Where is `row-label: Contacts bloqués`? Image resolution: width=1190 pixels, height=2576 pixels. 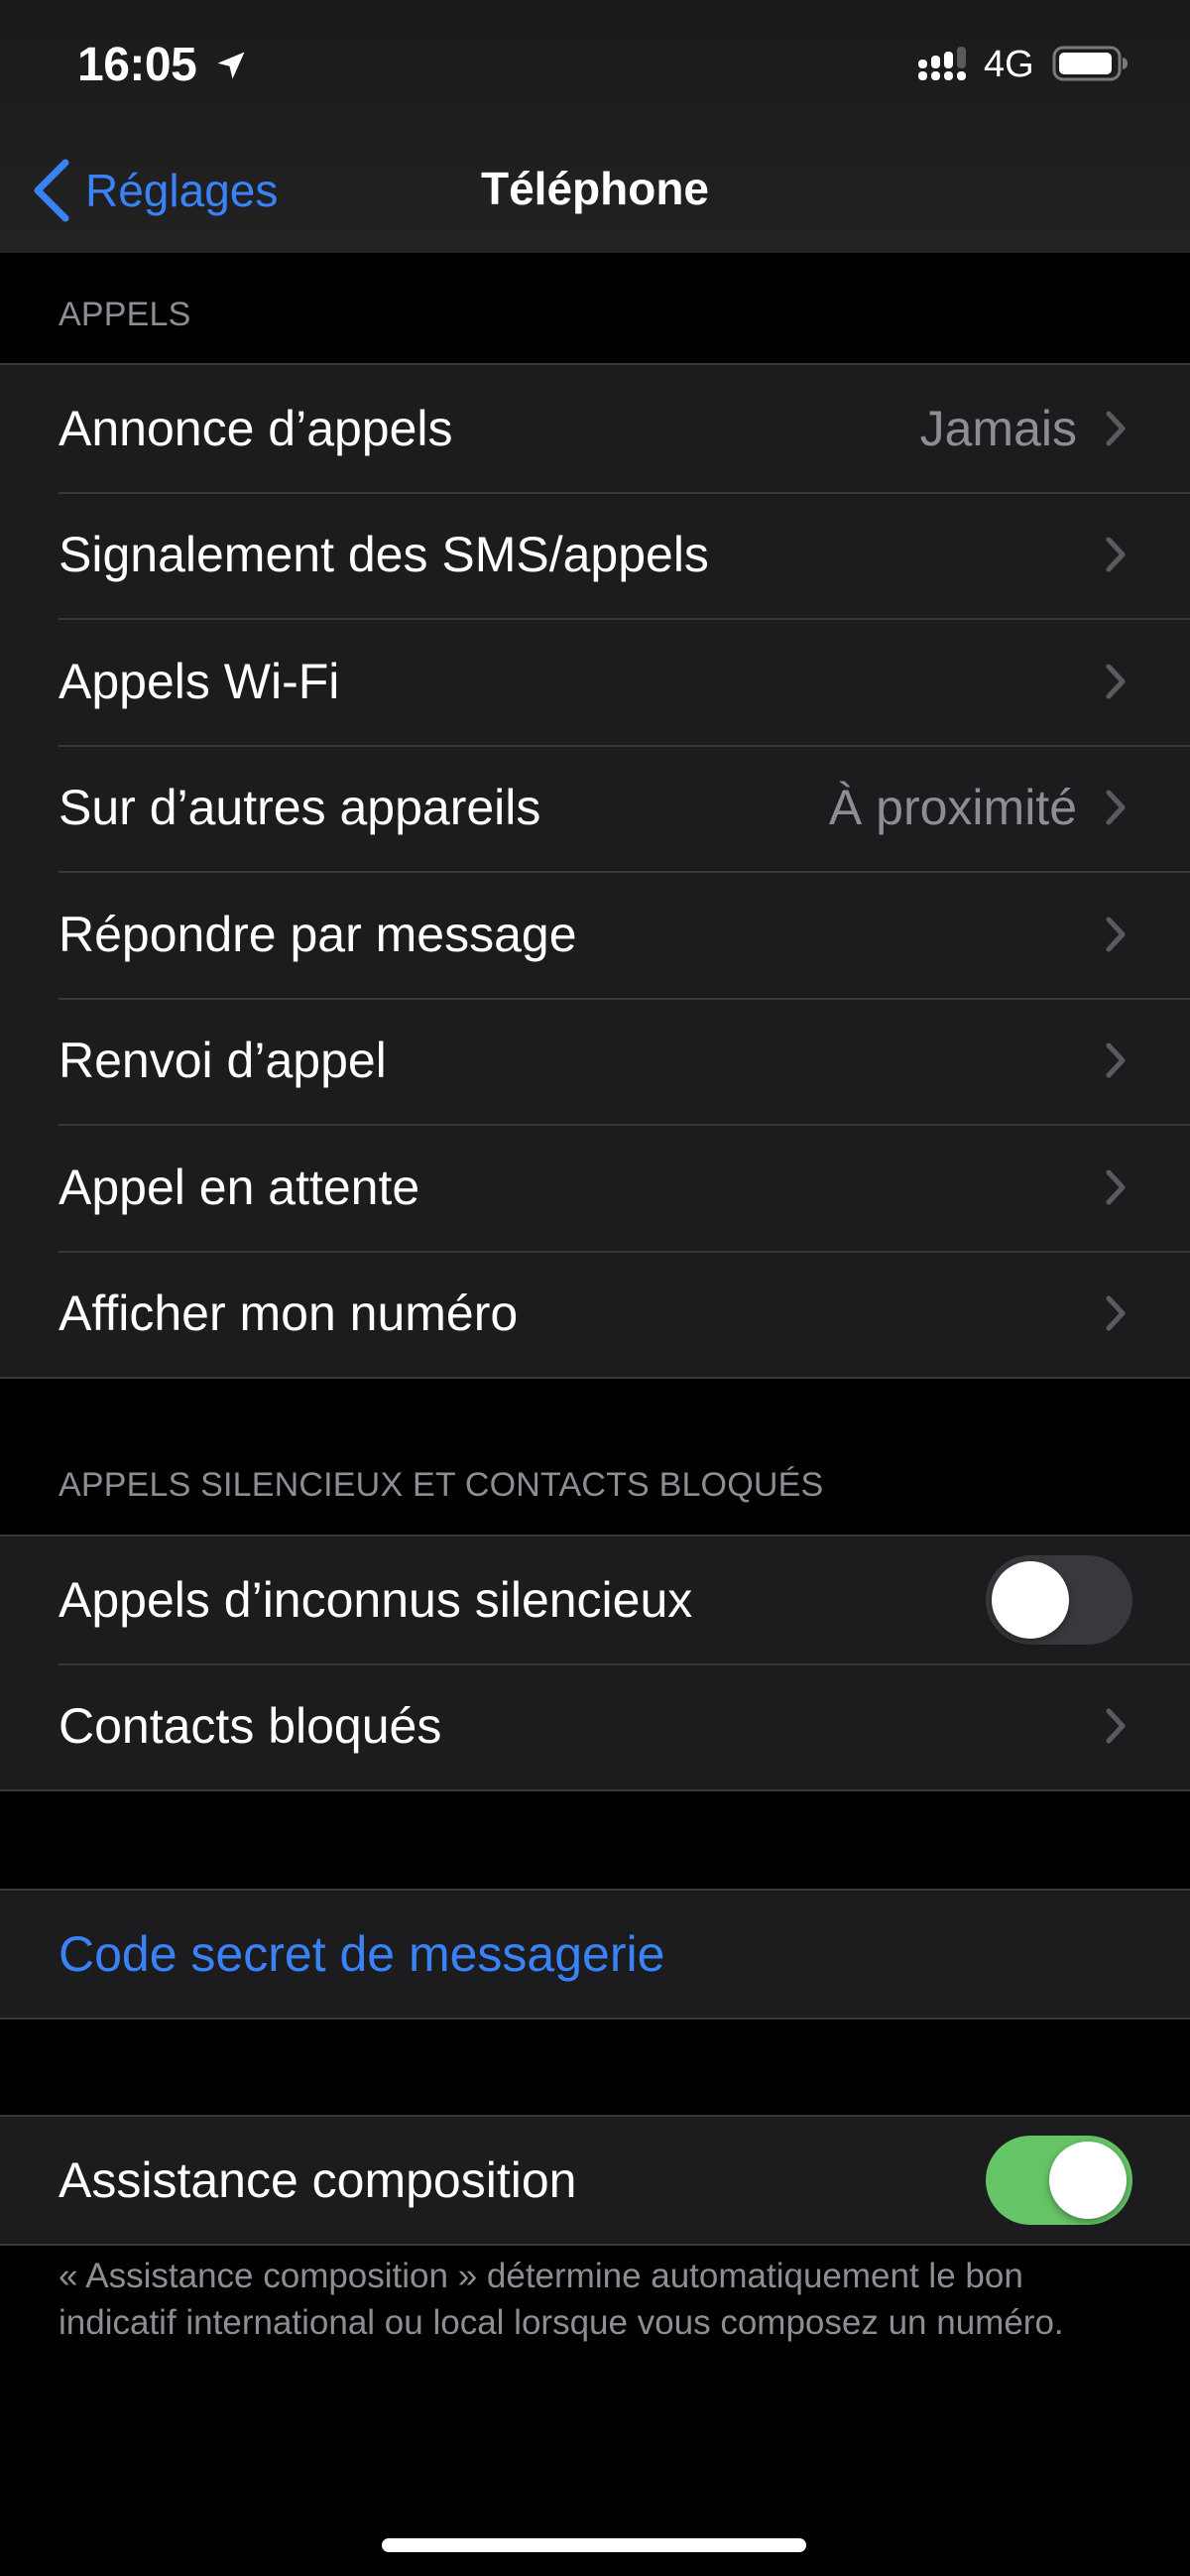
row-label: Contacts bloqués is located at coordinates (250, 1726).